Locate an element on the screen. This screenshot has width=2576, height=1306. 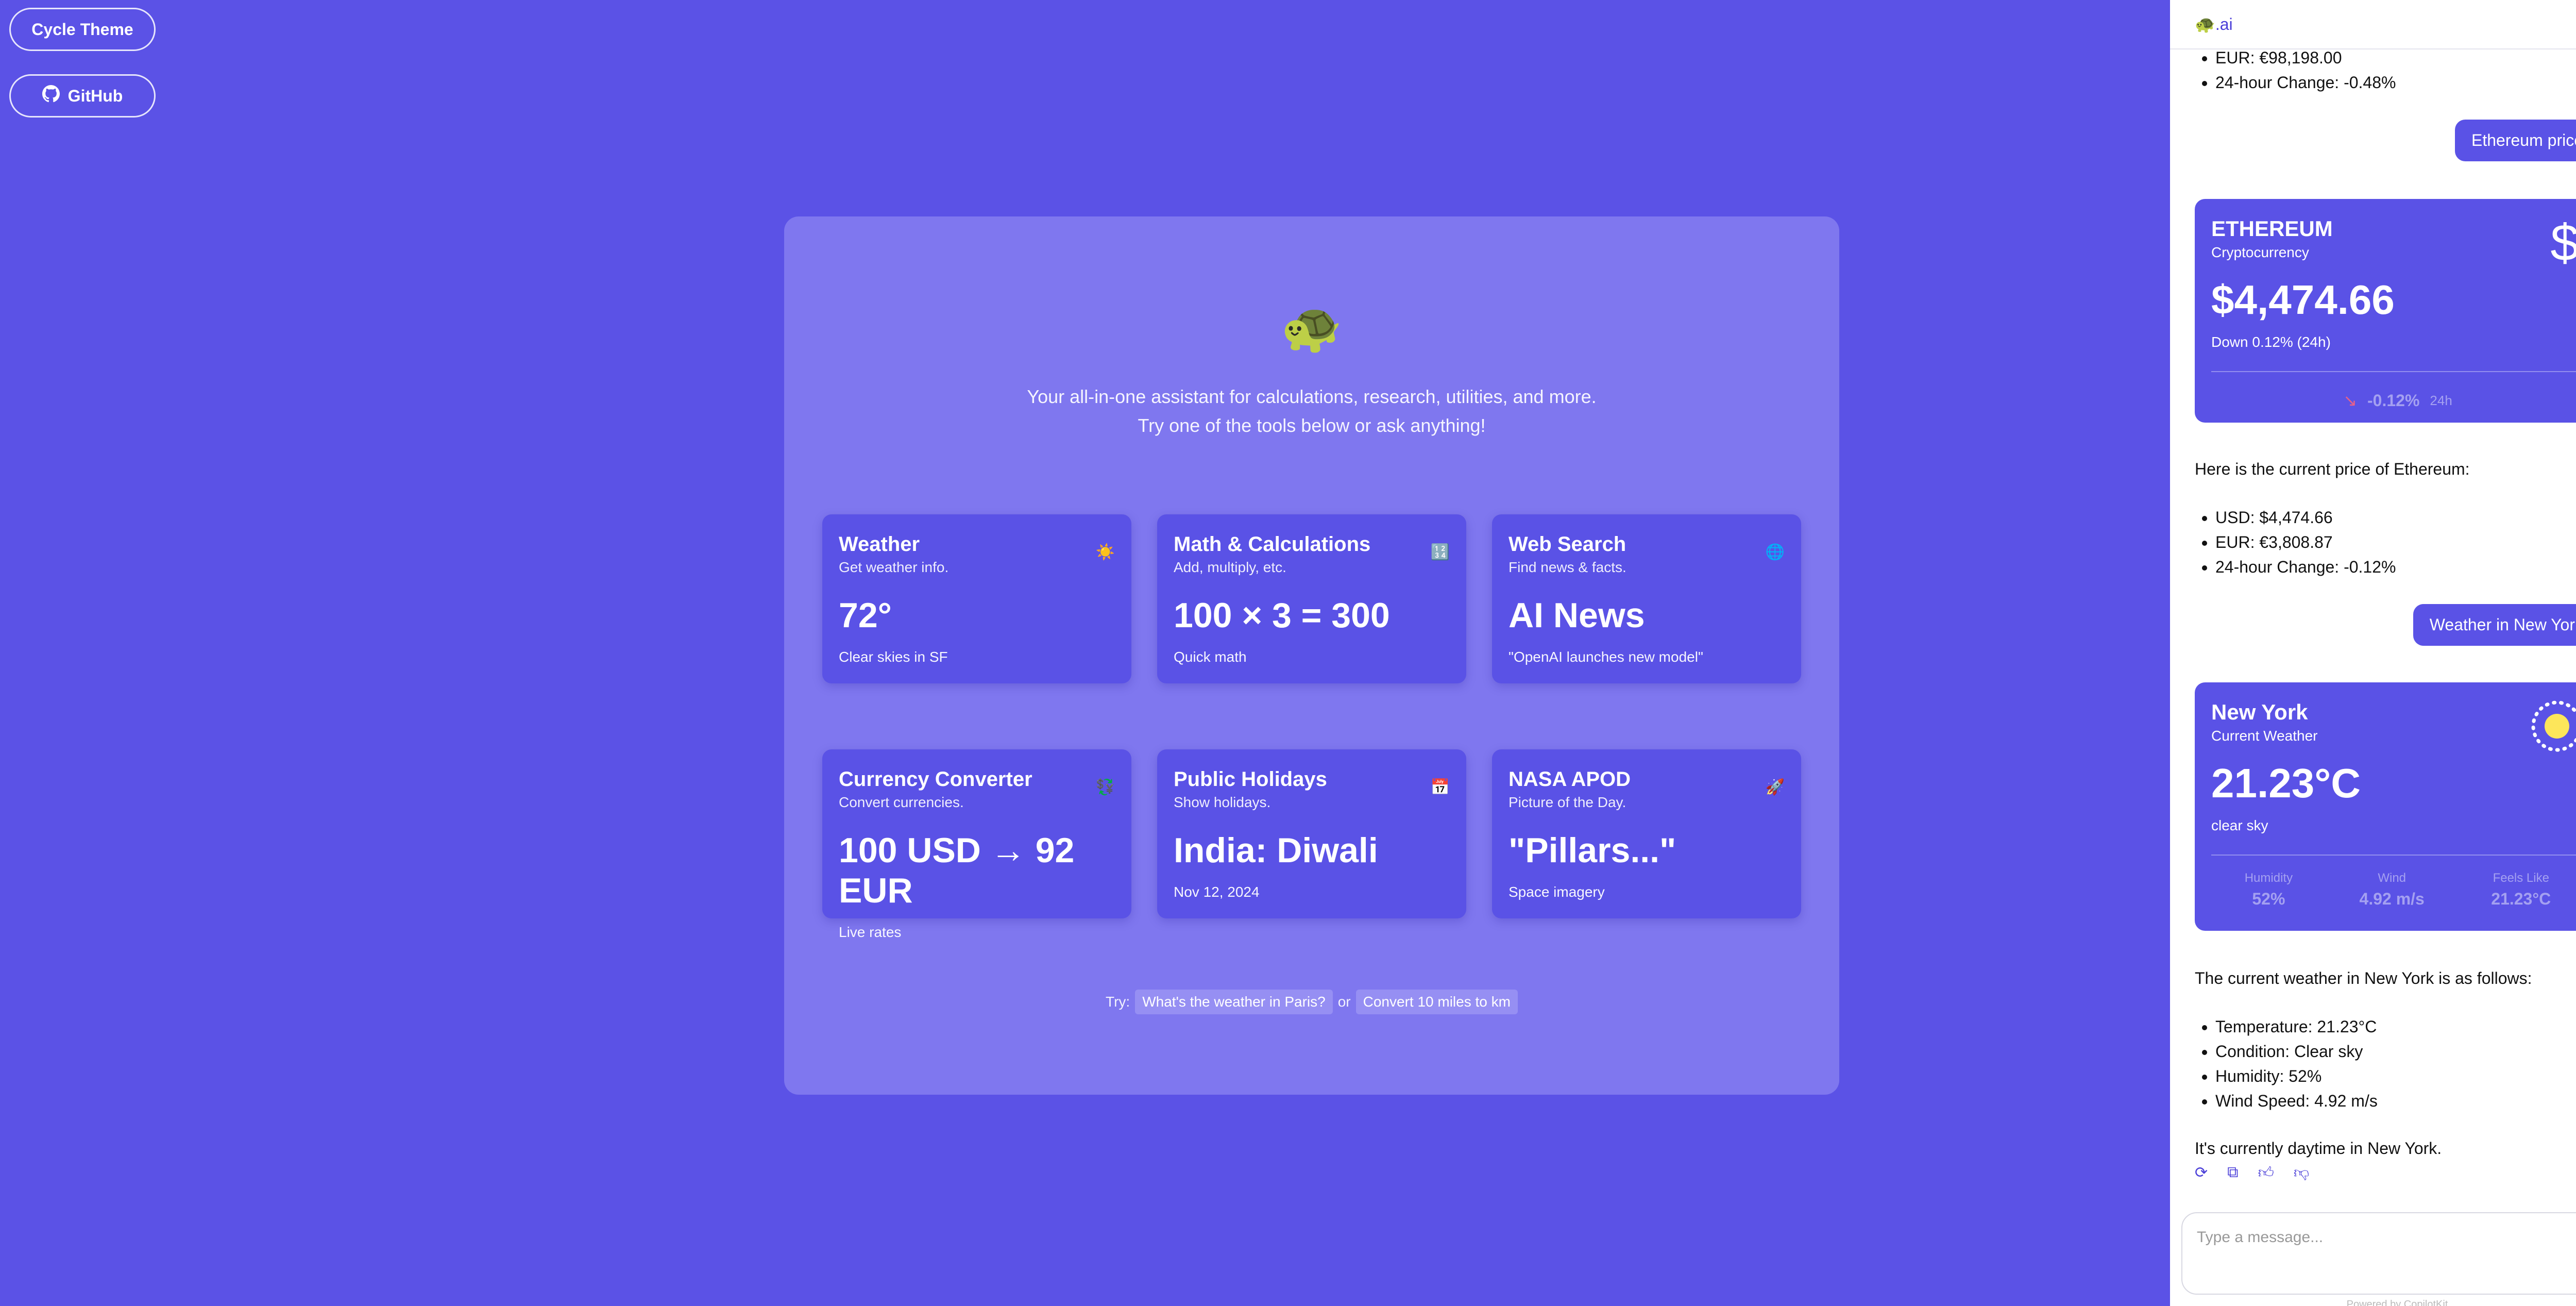
copy-icon: ⧉ is located at coordinates (2233, 1173).